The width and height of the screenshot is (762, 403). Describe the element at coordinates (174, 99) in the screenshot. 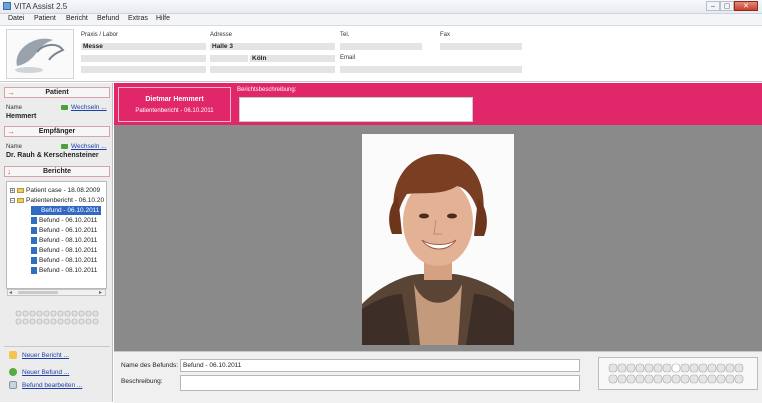

I see `report-patient-name: Dietmar Hemmert` at that location.